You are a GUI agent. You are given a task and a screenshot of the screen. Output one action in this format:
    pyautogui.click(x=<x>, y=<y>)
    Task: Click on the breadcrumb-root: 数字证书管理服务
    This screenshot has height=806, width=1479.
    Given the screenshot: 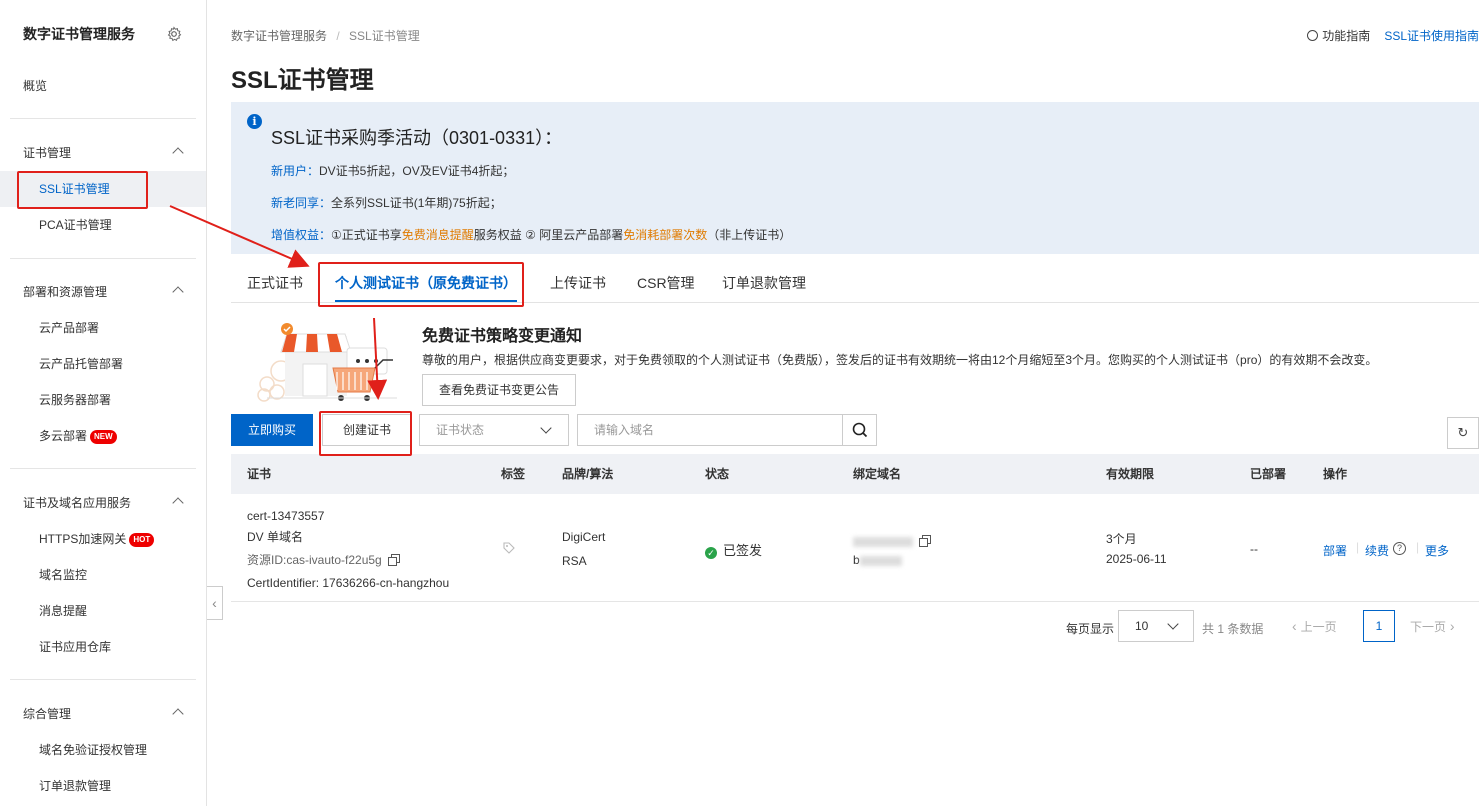 What is the action you would take?
    pyautogui.click(x=279, y=36)
    